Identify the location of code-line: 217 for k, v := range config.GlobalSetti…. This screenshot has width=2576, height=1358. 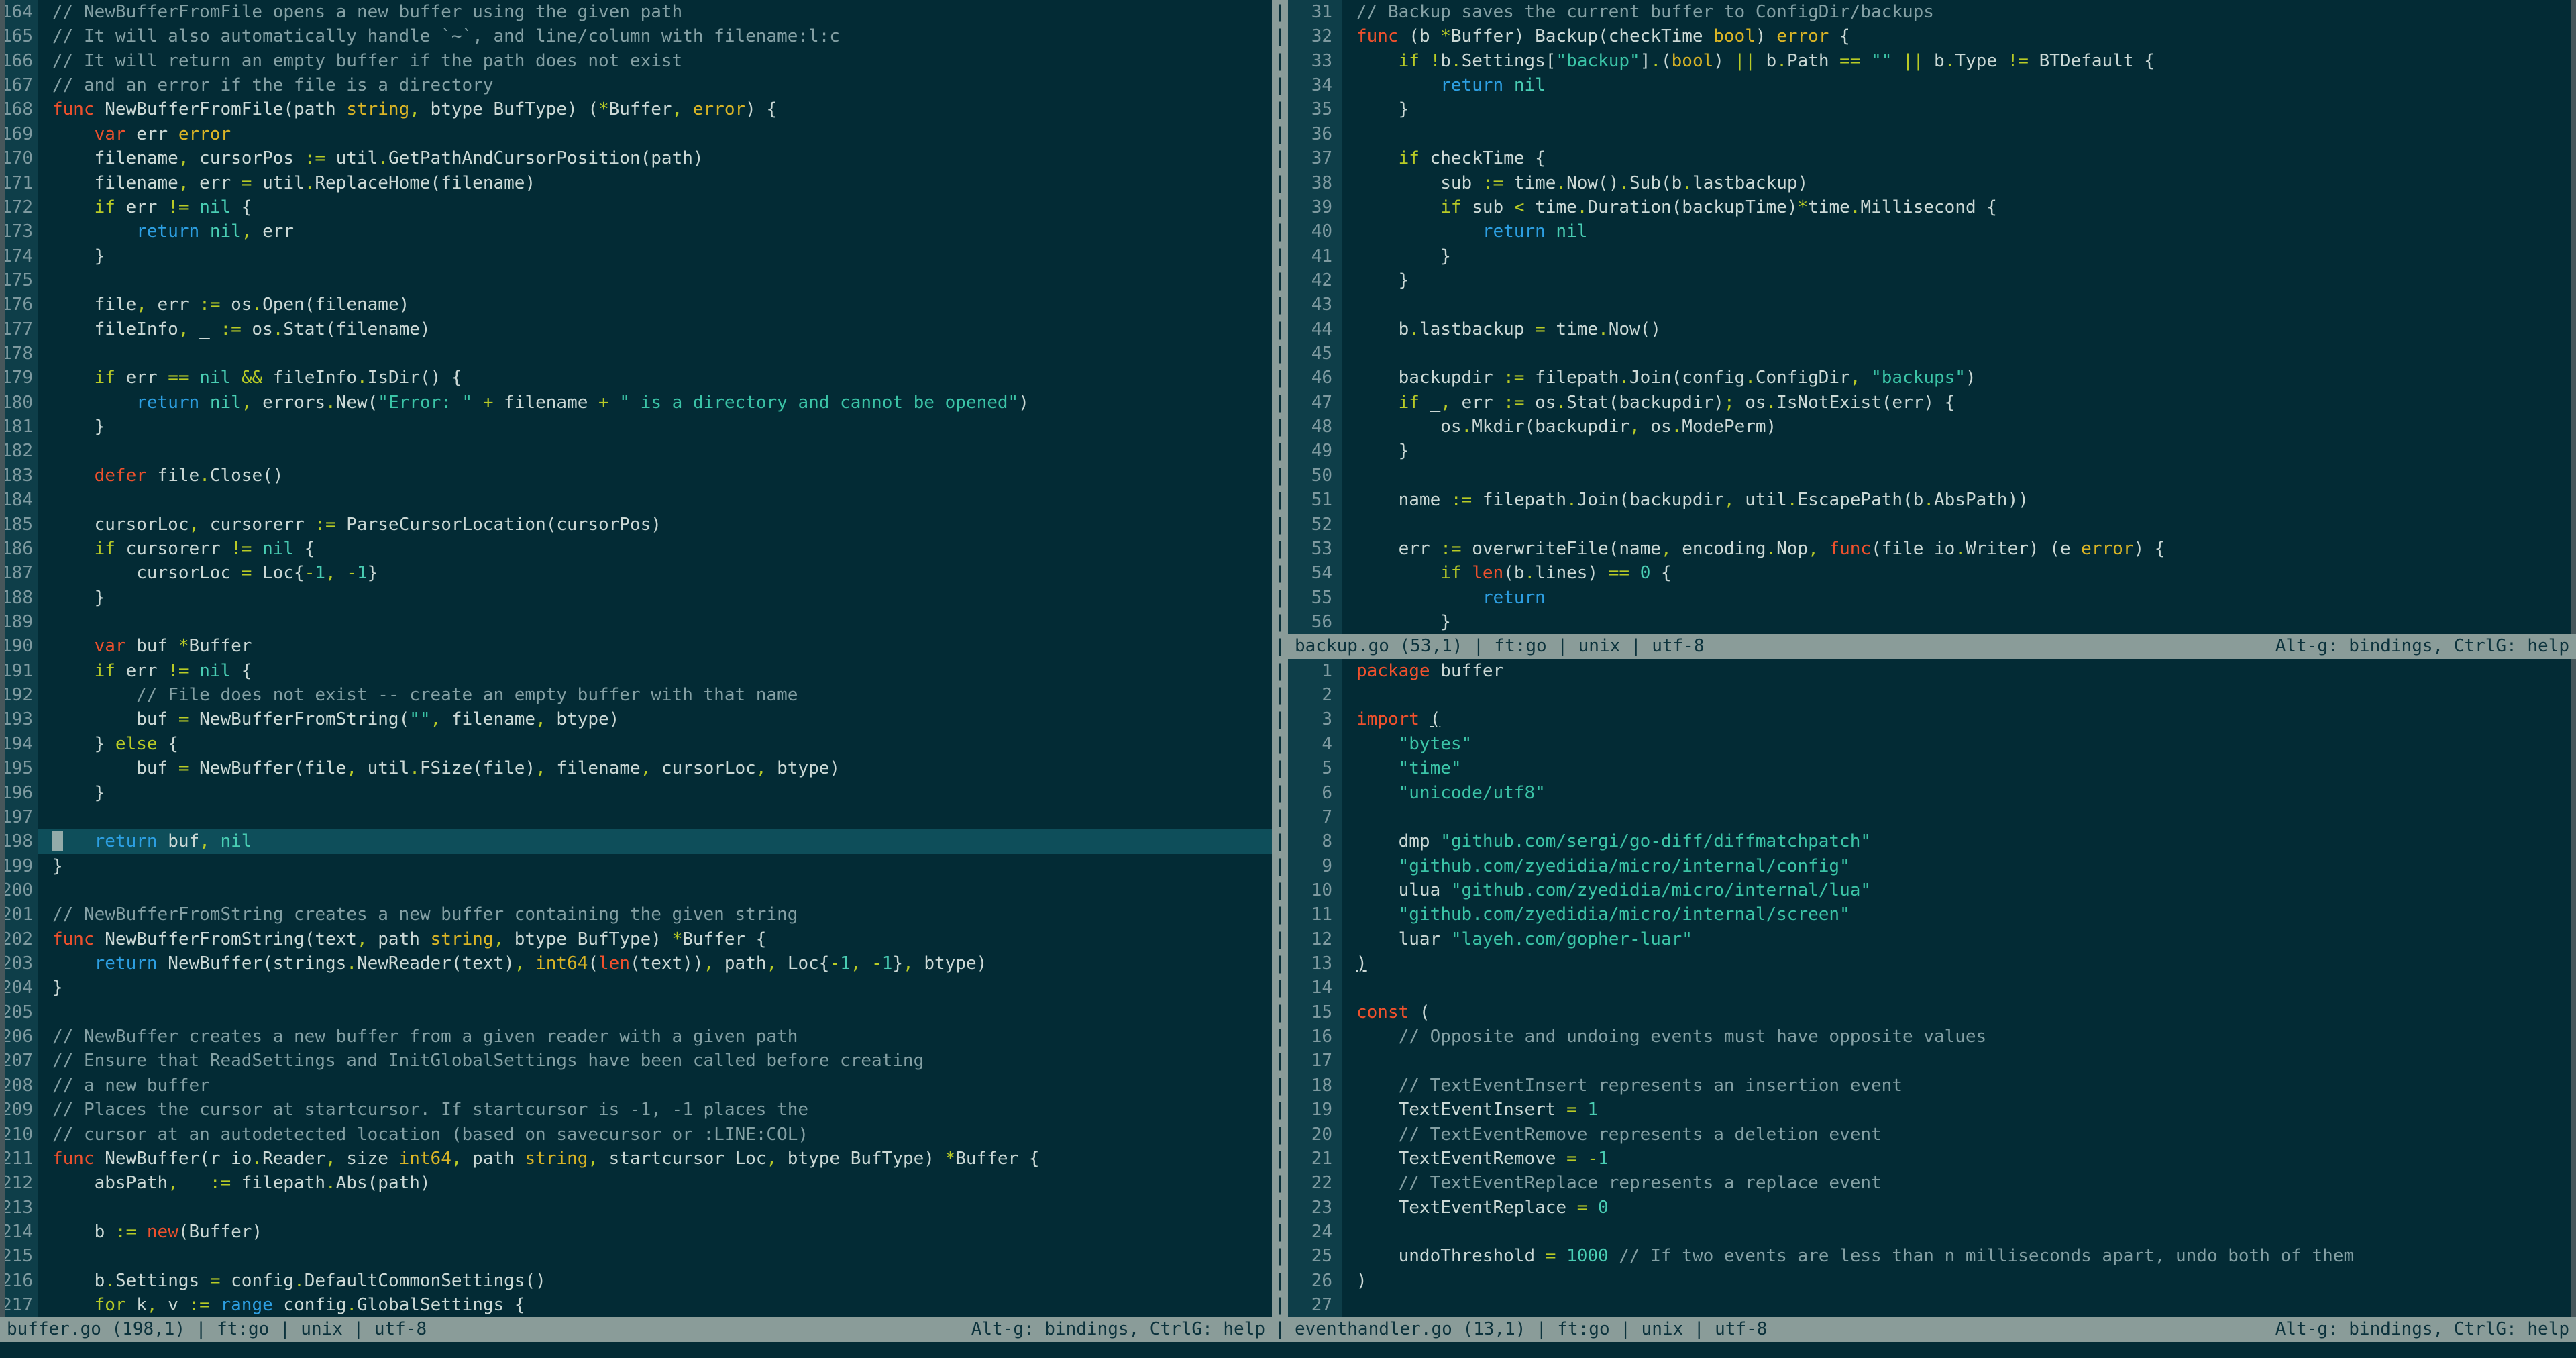
(636, 1306).